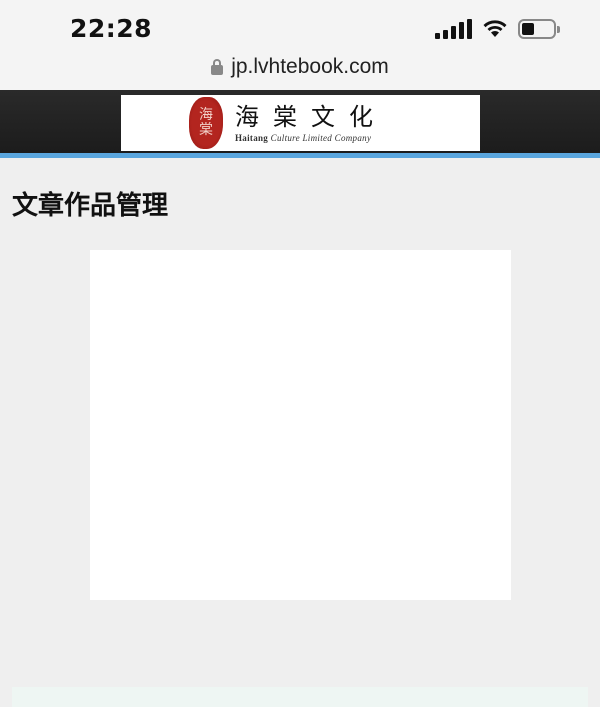 This screenshot has height=707, width=600. I want to click on battery-icon, so click(539, 29).